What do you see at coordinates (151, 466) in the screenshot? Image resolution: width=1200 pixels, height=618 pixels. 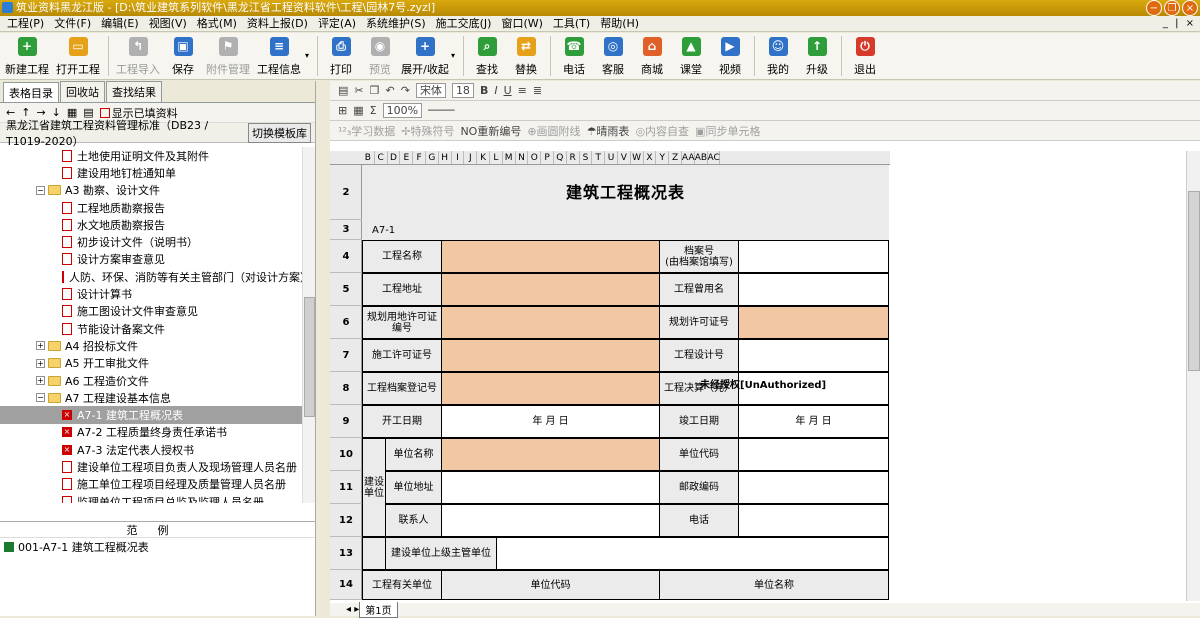 I see `tree-item: 建设单位工程项目负责人及现场管理人员名册` at bounding box center [151, 466].